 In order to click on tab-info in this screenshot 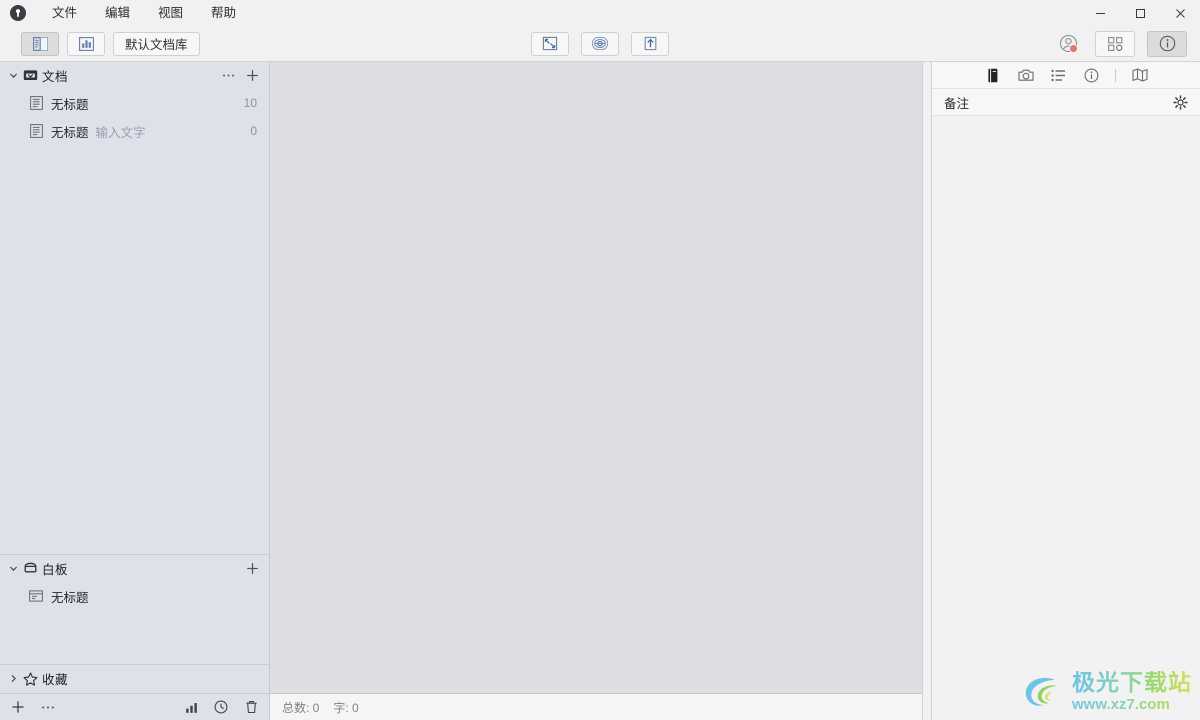, I will do `click(1091, 75)`.